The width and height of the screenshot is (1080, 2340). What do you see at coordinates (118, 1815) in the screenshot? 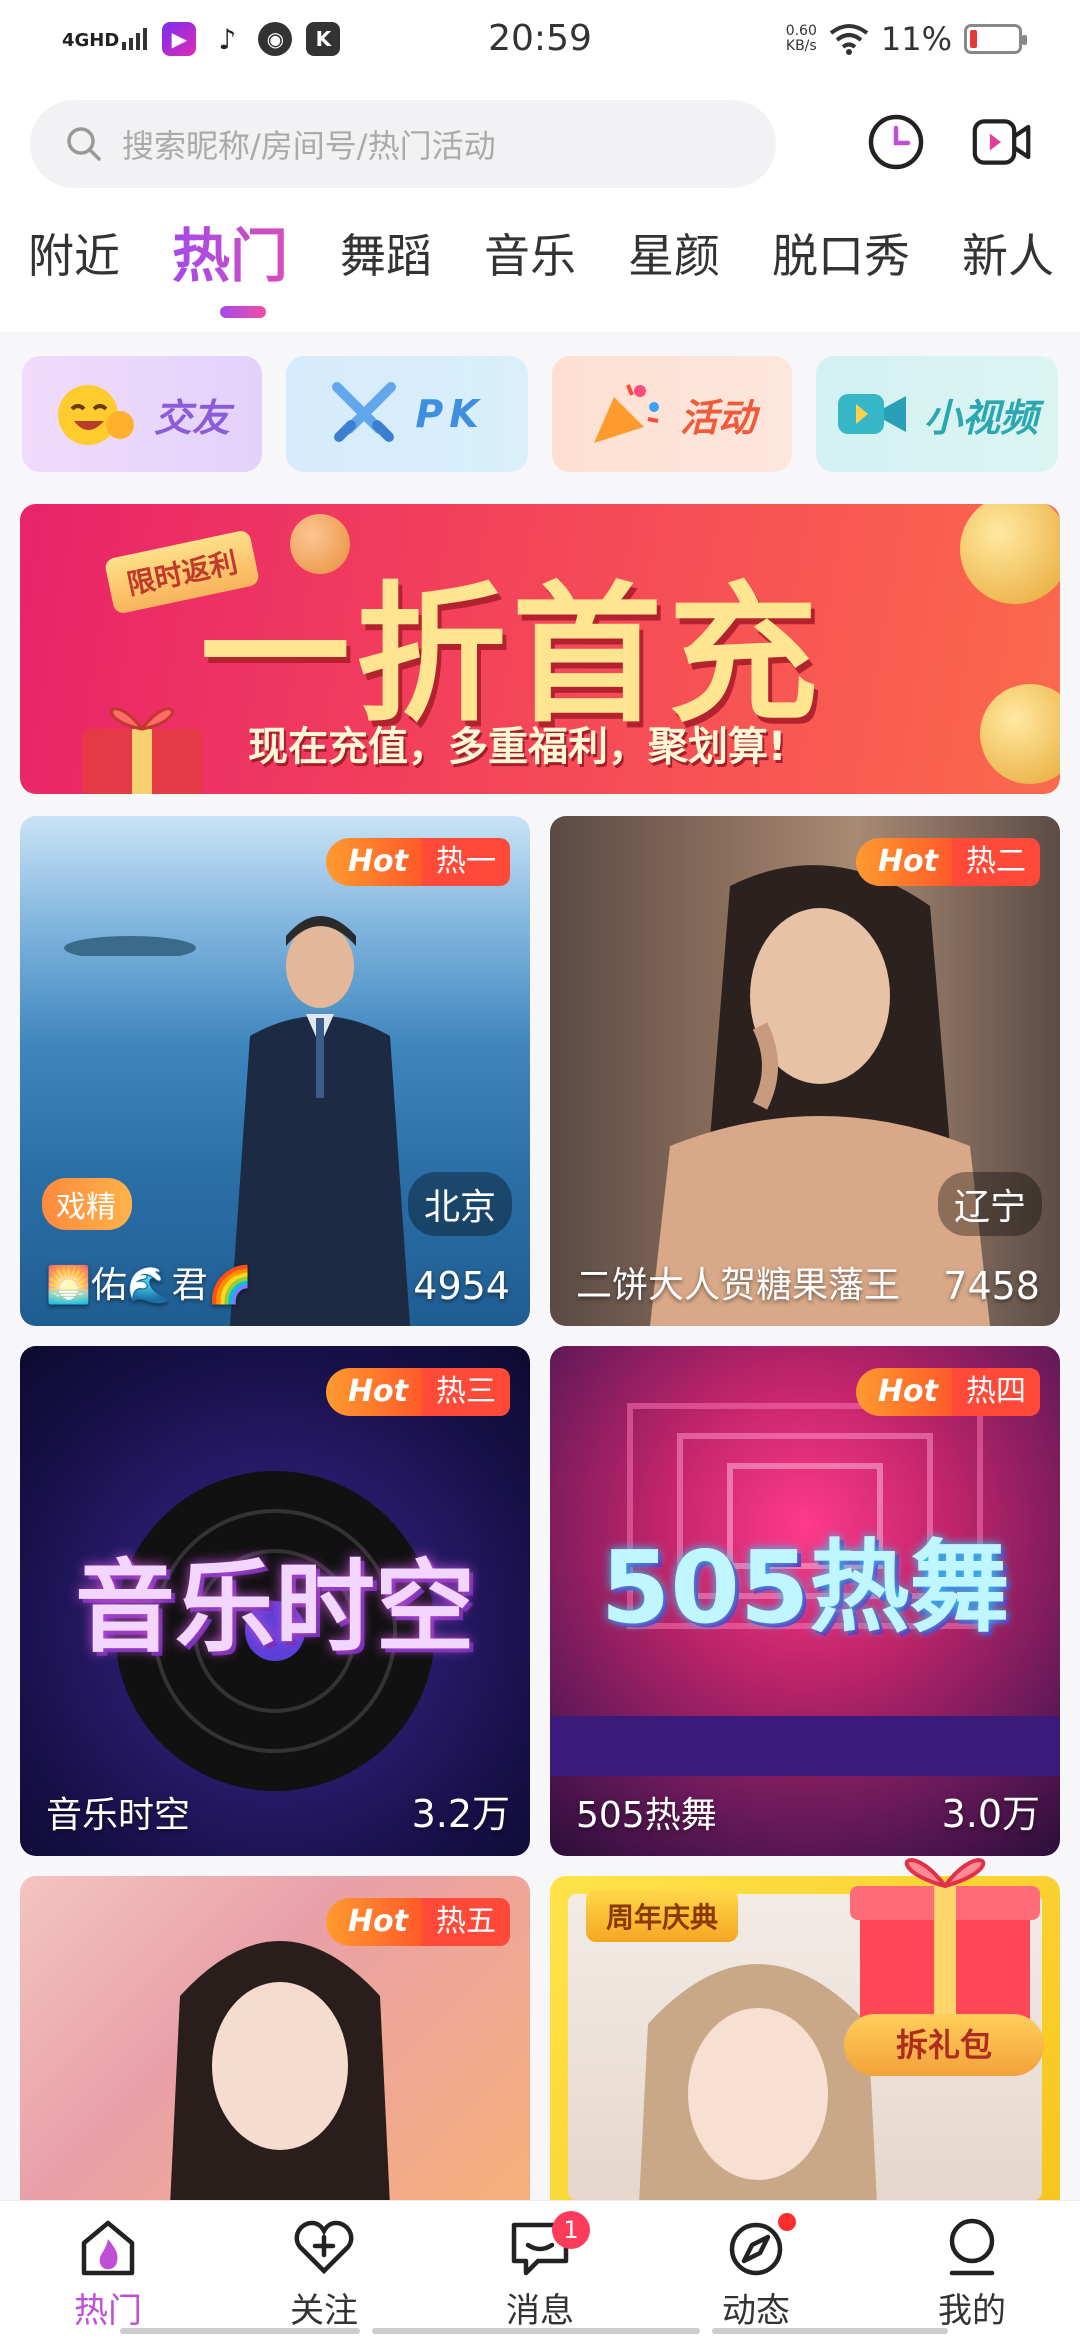
I see `room-title: 音乐时空` at bounding box center [118, 1815].